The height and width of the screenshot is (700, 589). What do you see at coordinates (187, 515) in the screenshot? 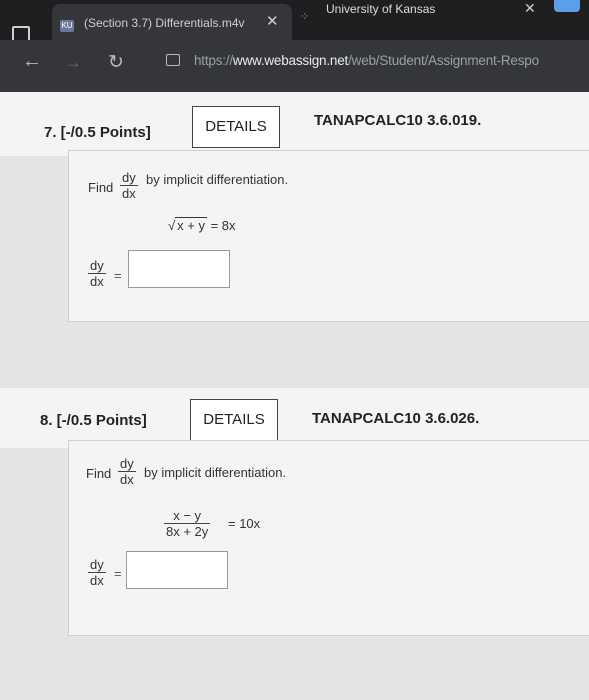
I see `equation-numerator: x − y` at bounding box center [187, 515].